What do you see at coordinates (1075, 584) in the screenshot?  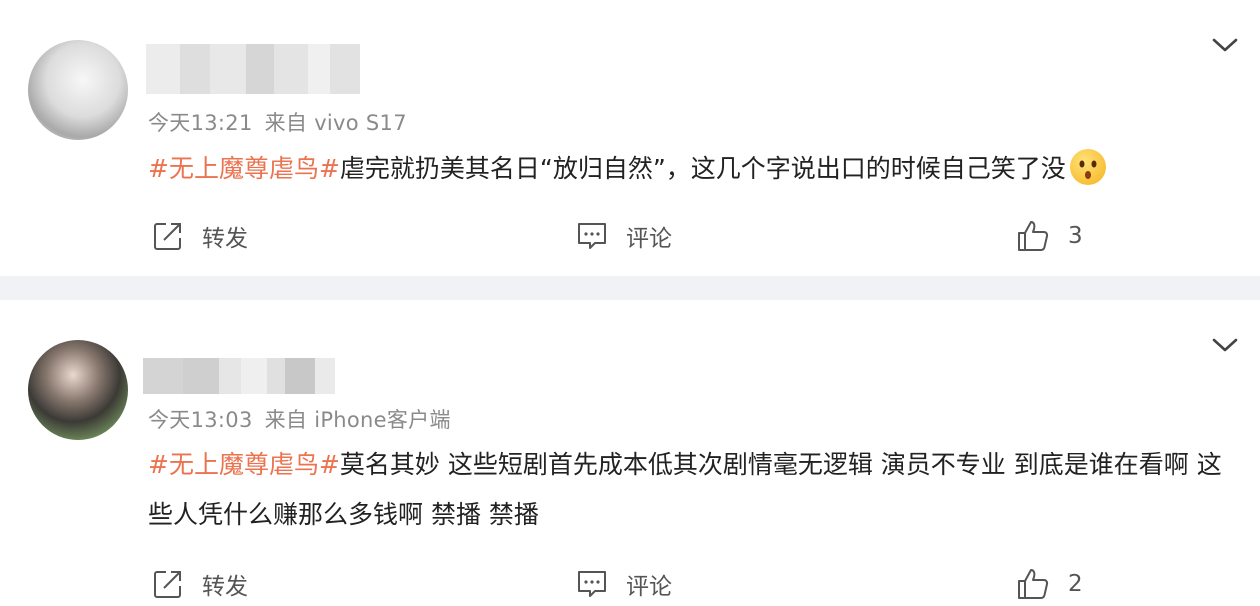 I see `like-count: 2` at bounding box center [1075, 584].